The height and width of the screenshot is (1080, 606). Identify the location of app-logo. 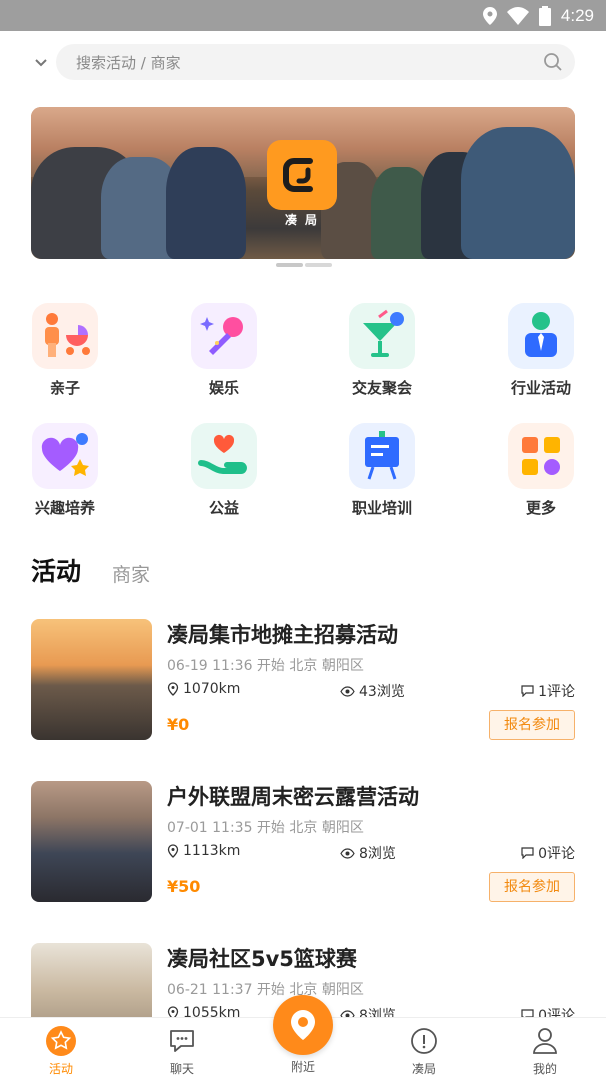
(302, 175).